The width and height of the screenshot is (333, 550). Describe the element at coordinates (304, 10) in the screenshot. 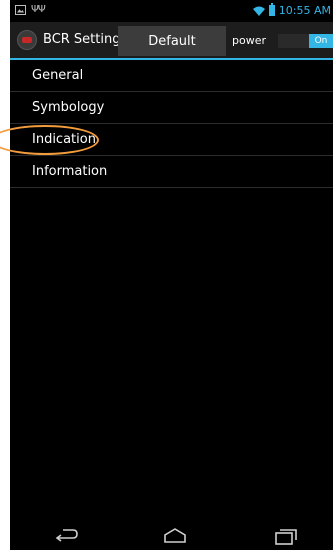

I see `status-time: 10:55 AM` at that location.